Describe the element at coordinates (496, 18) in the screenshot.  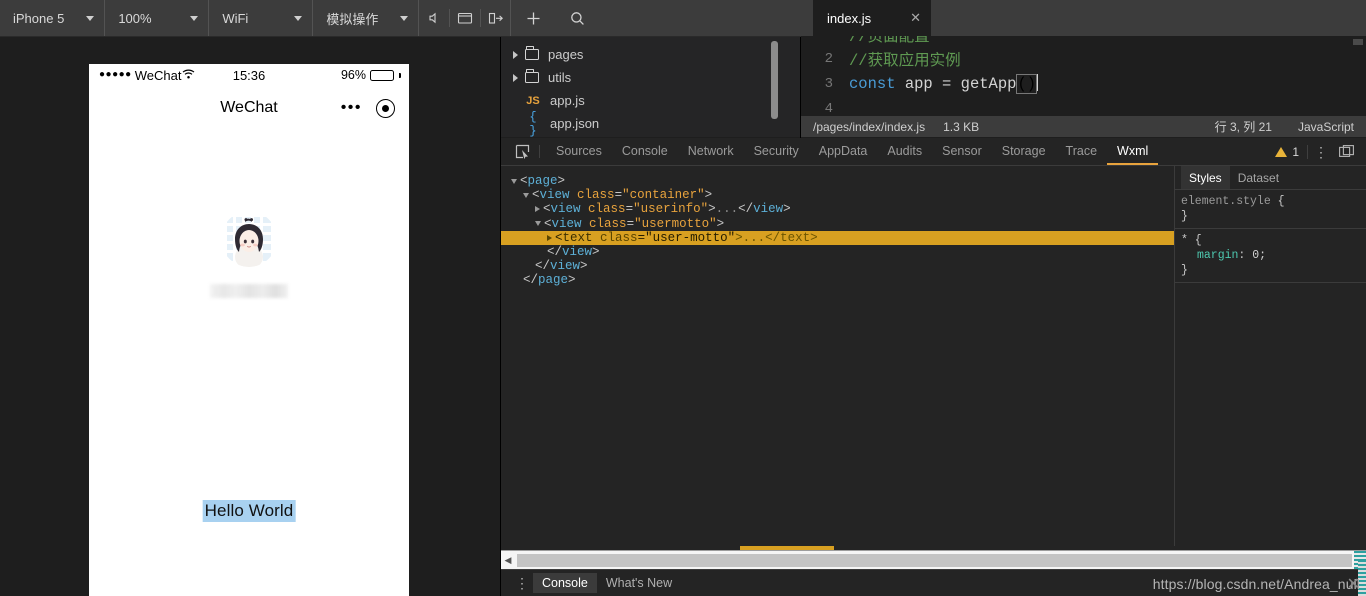
I see `panel-toggle-right-icon` at that location.